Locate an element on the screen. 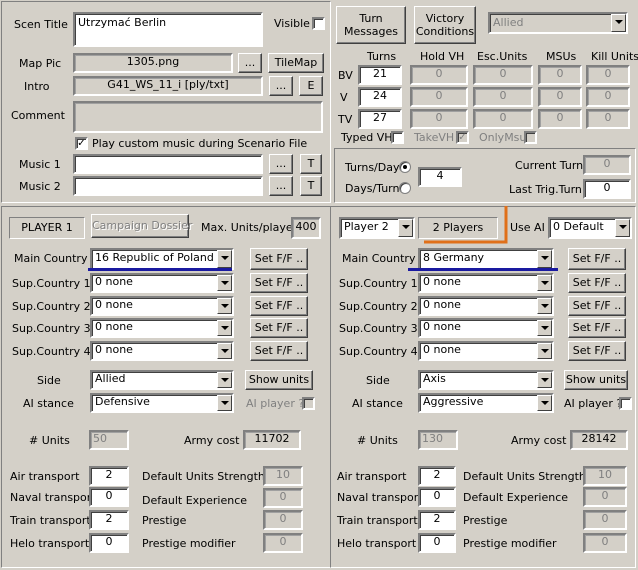 The width and height of the screenshot is (638, 570). typed-vh-checkbox is located at coordinates (397, 137).